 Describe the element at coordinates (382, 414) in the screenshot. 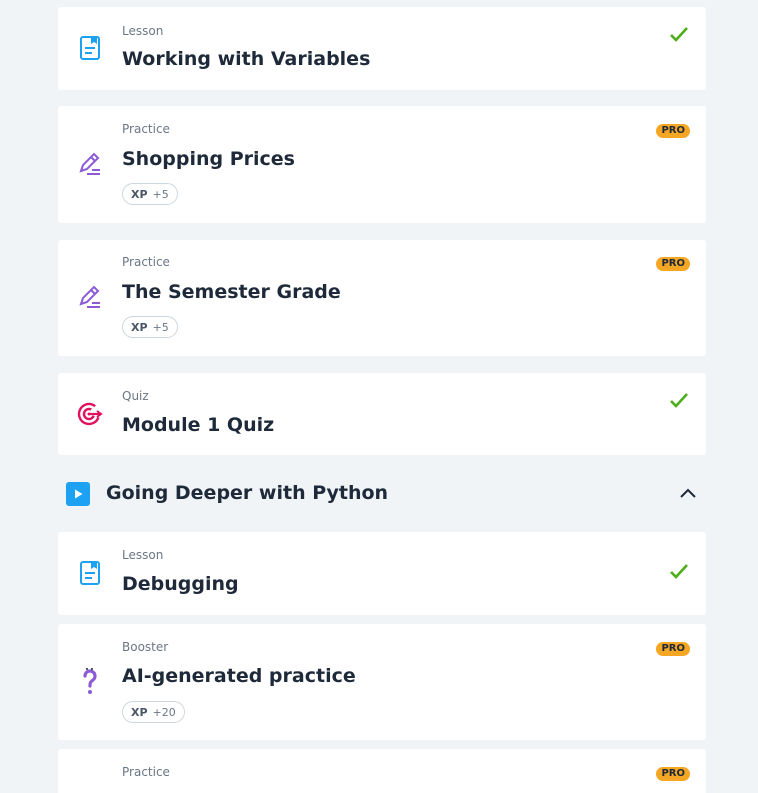

I see `list-item: Quiz Module 1 Quiz` at that location.